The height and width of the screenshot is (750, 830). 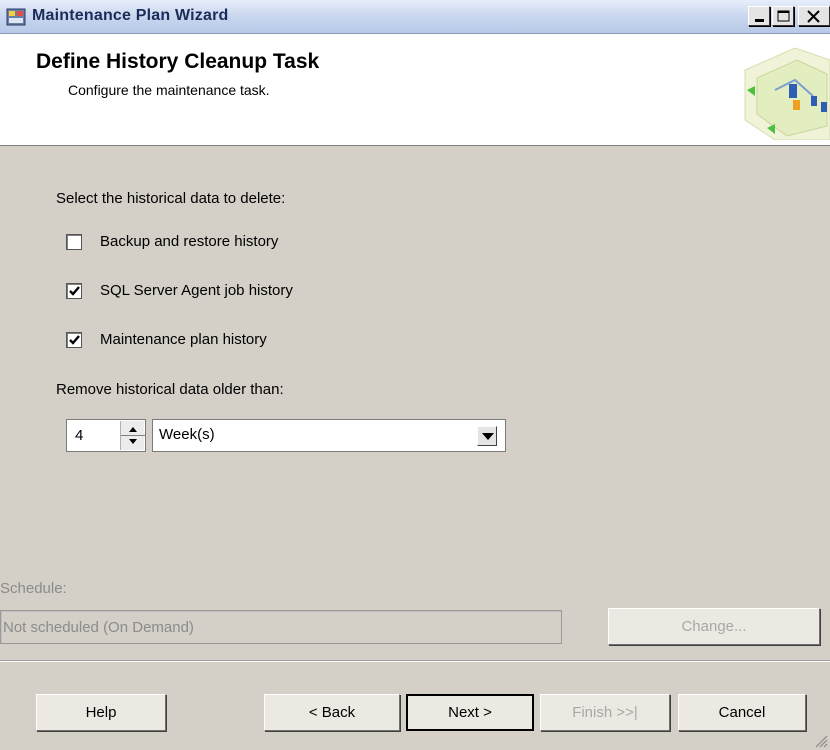 What do you see at coordinates (33, 588) in the screenshot?
I see `schedule-label: Schedule:` at bounding box center [33, 588].